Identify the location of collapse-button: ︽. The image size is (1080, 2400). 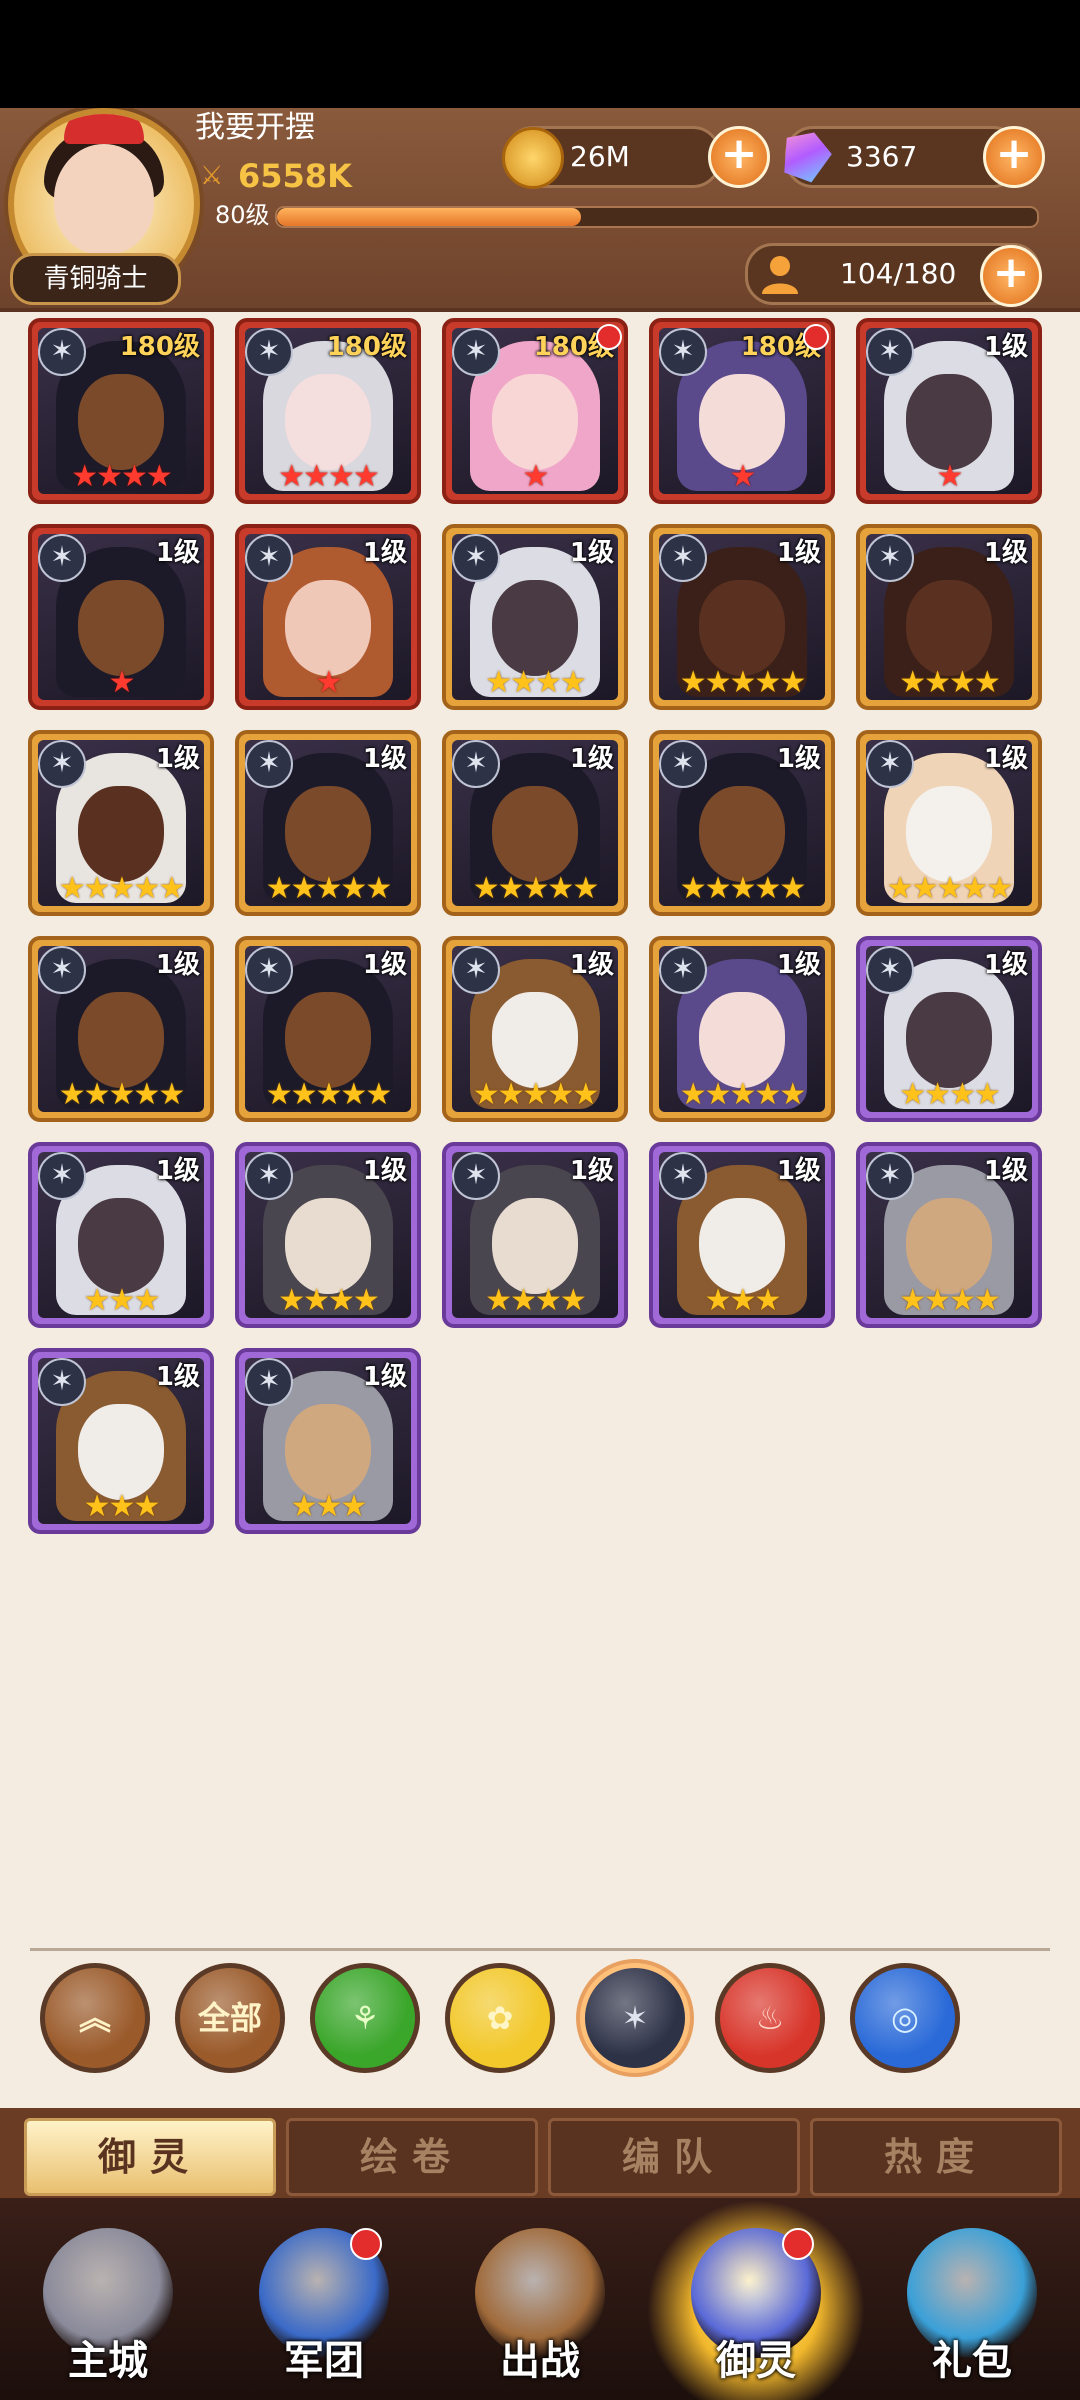
(95, 2018).